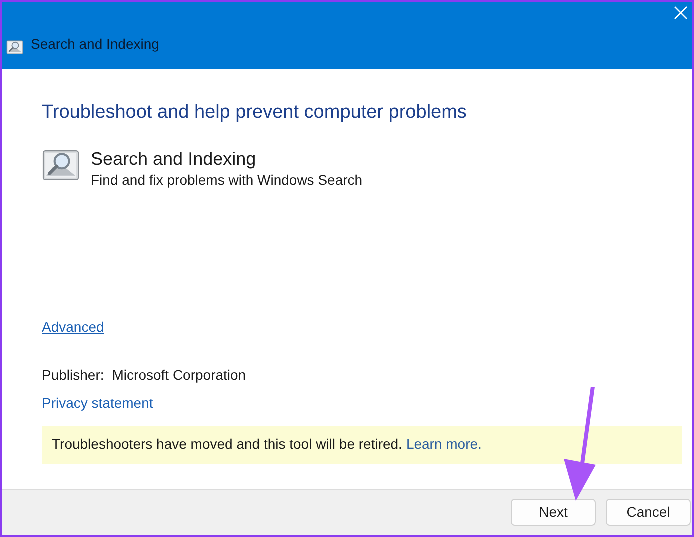  What do you see at coordinates (227, 444) in the screenshot?
I see `notice-text: Troubleshooters have moved and this tool will be retired.` at bounding box center [227, 444].